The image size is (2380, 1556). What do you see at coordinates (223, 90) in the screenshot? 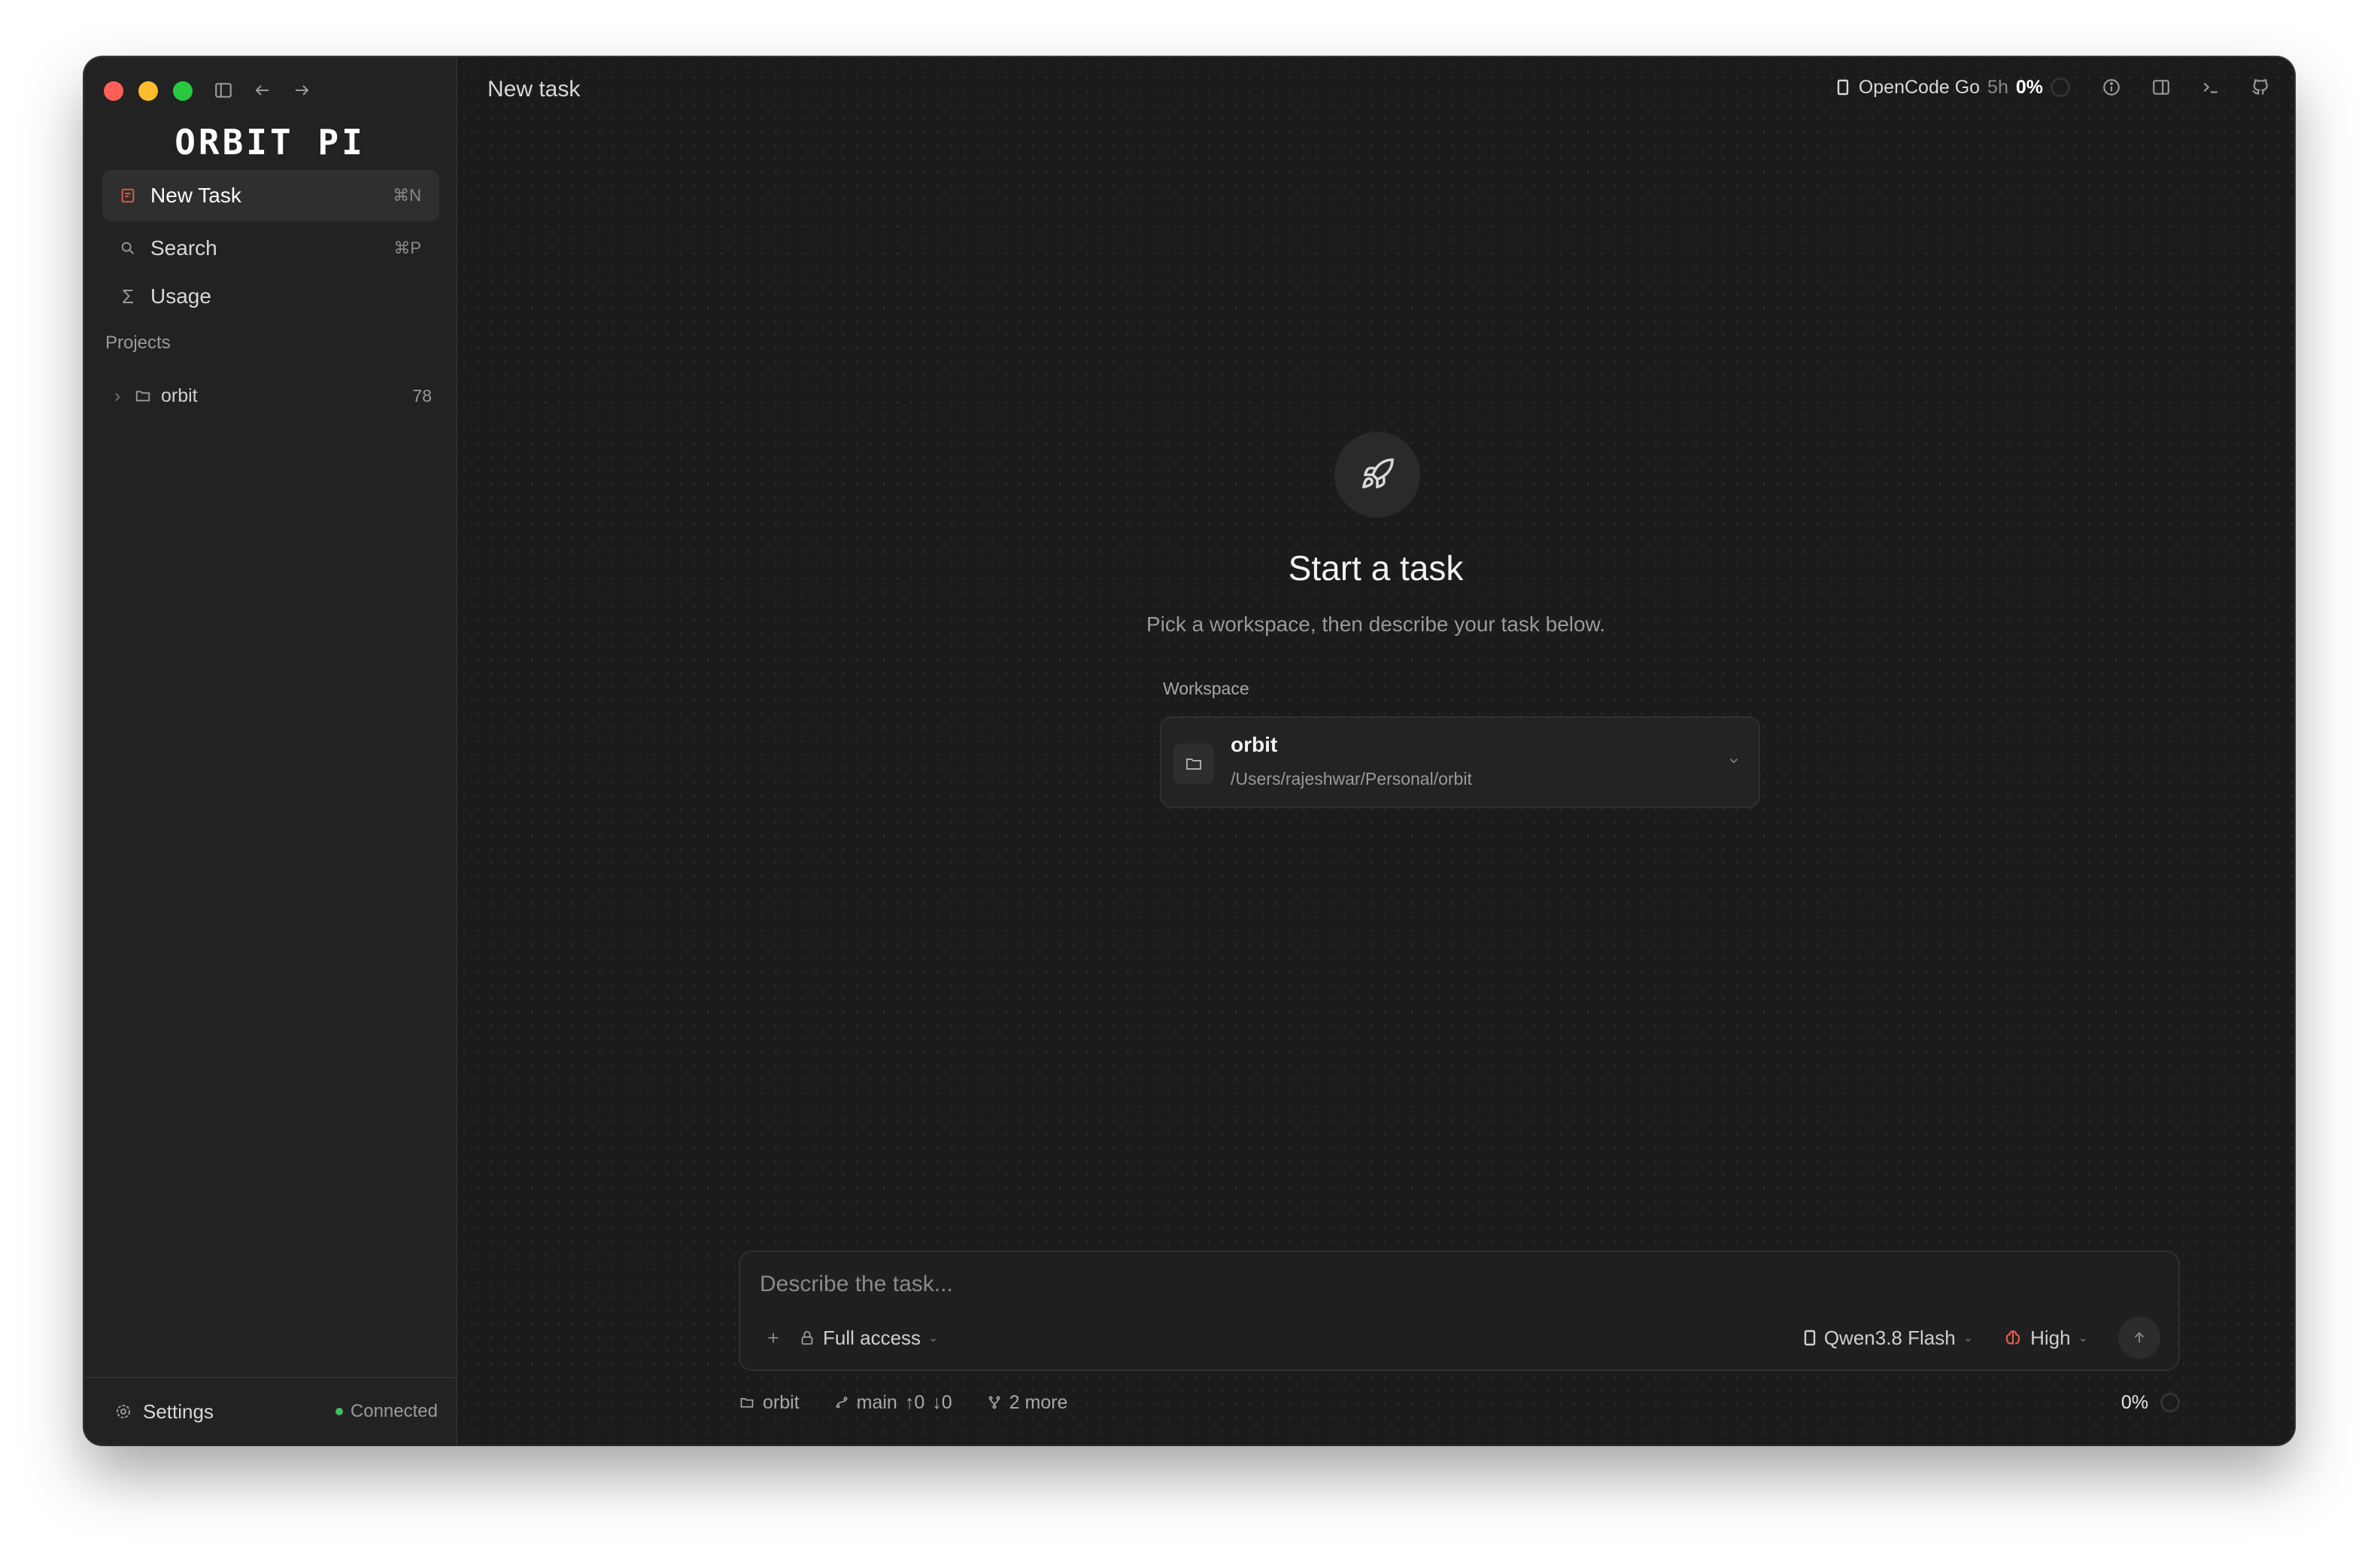
I see `sidebar-toggle-icon` at bounding box center [223, 90].